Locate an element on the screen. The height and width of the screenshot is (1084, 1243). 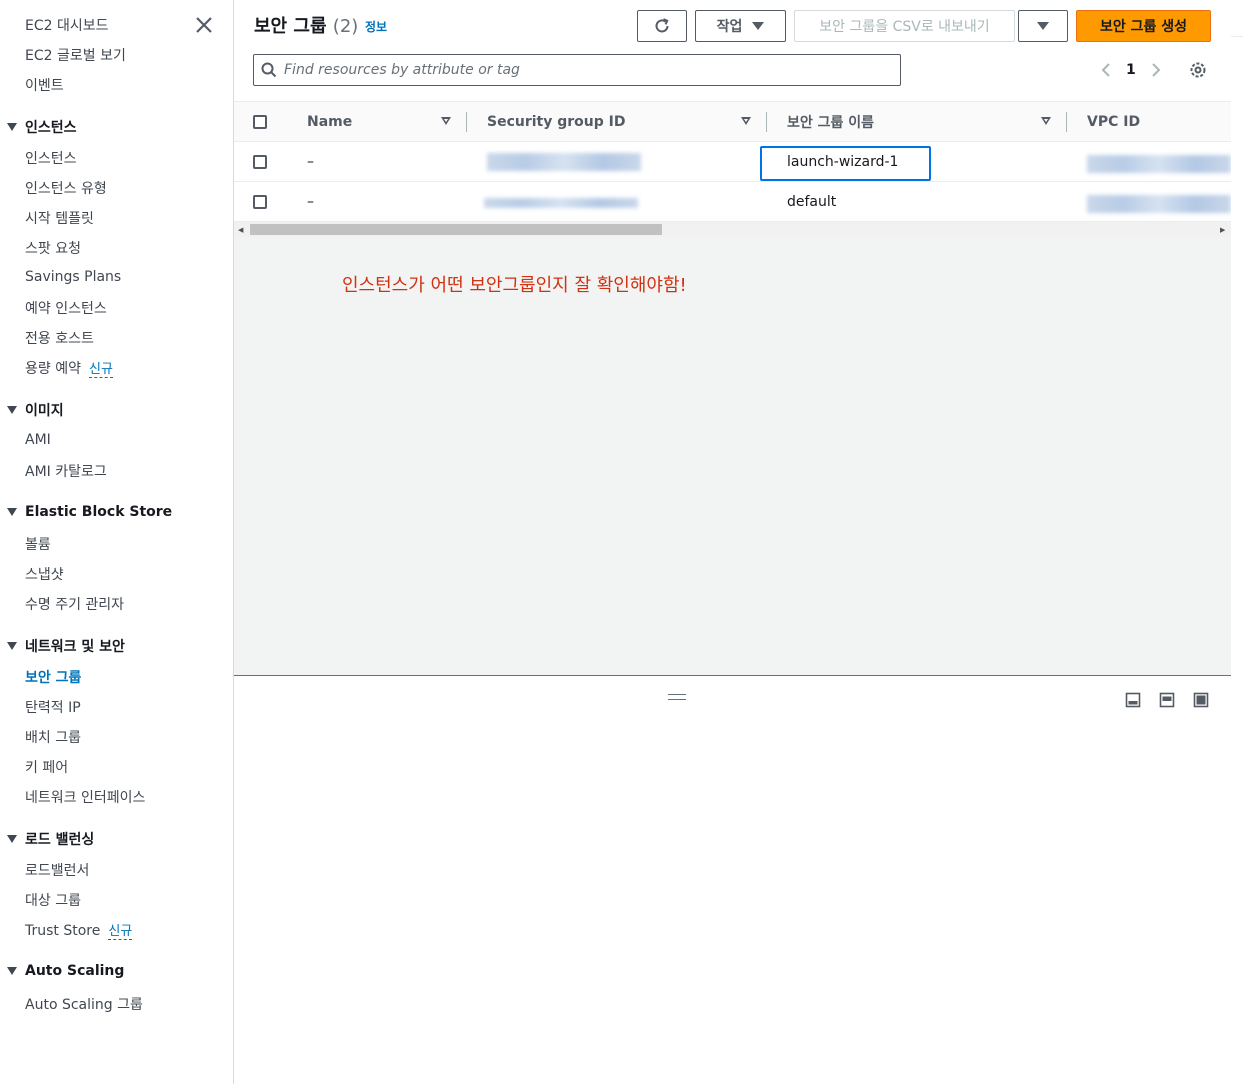
search-field is located at coordinates (577, 70).